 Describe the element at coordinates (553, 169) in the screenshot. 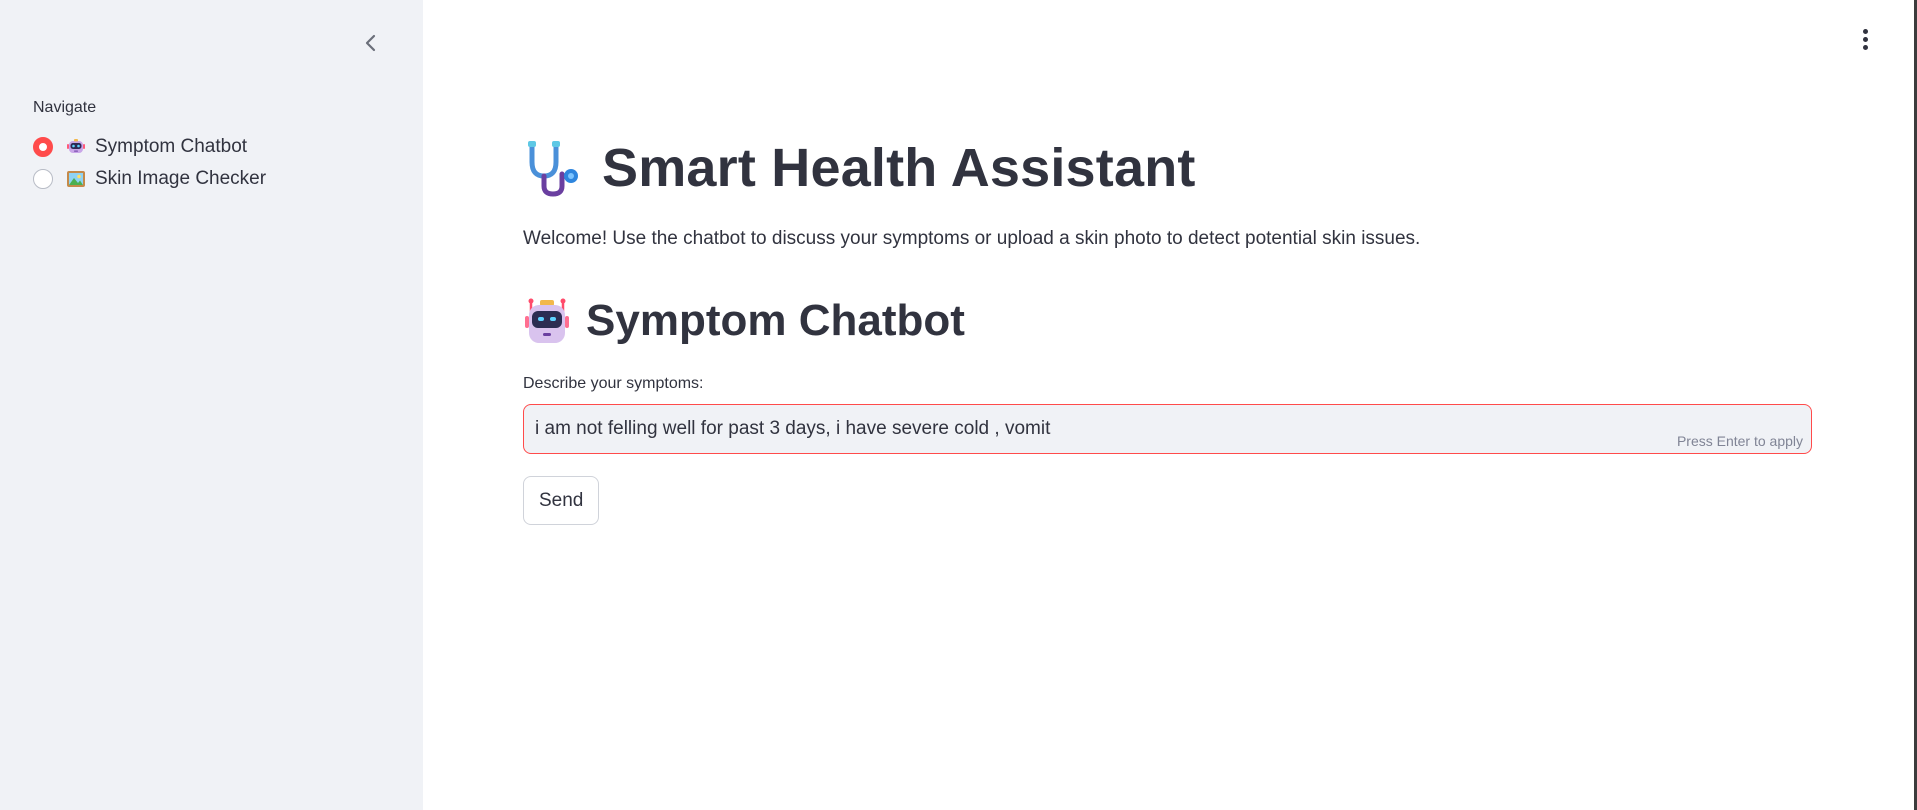

I see `stethoscope-icon` at that location.